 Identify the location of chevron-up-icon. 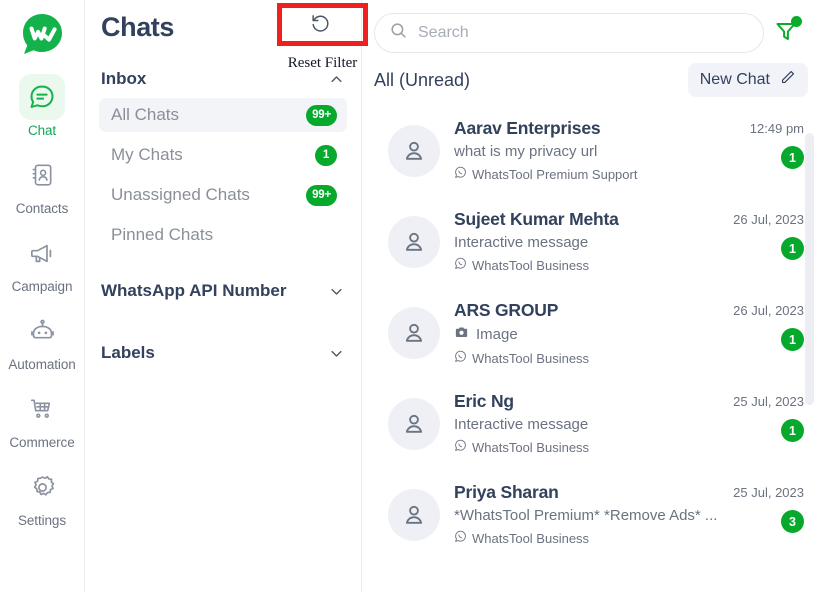
(336, 79).